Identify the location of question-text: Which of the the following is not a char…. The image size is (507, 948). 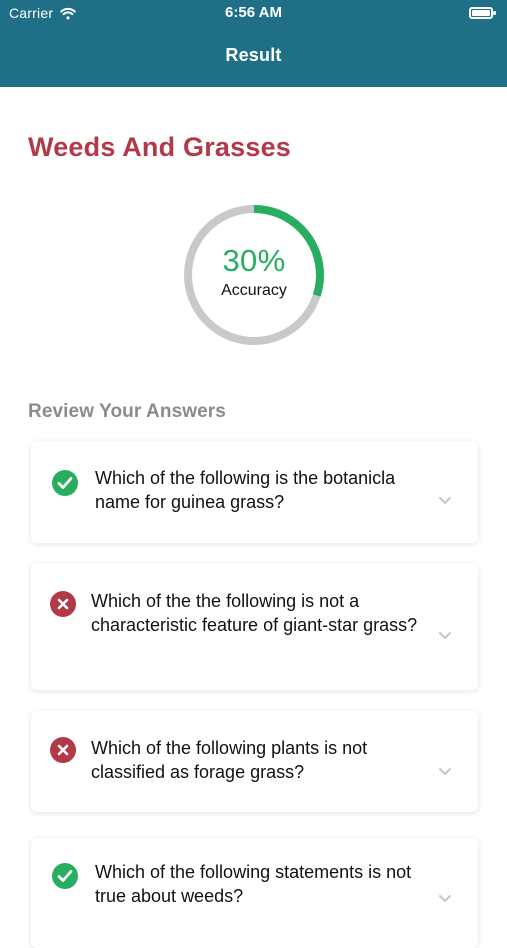
(254, 613).